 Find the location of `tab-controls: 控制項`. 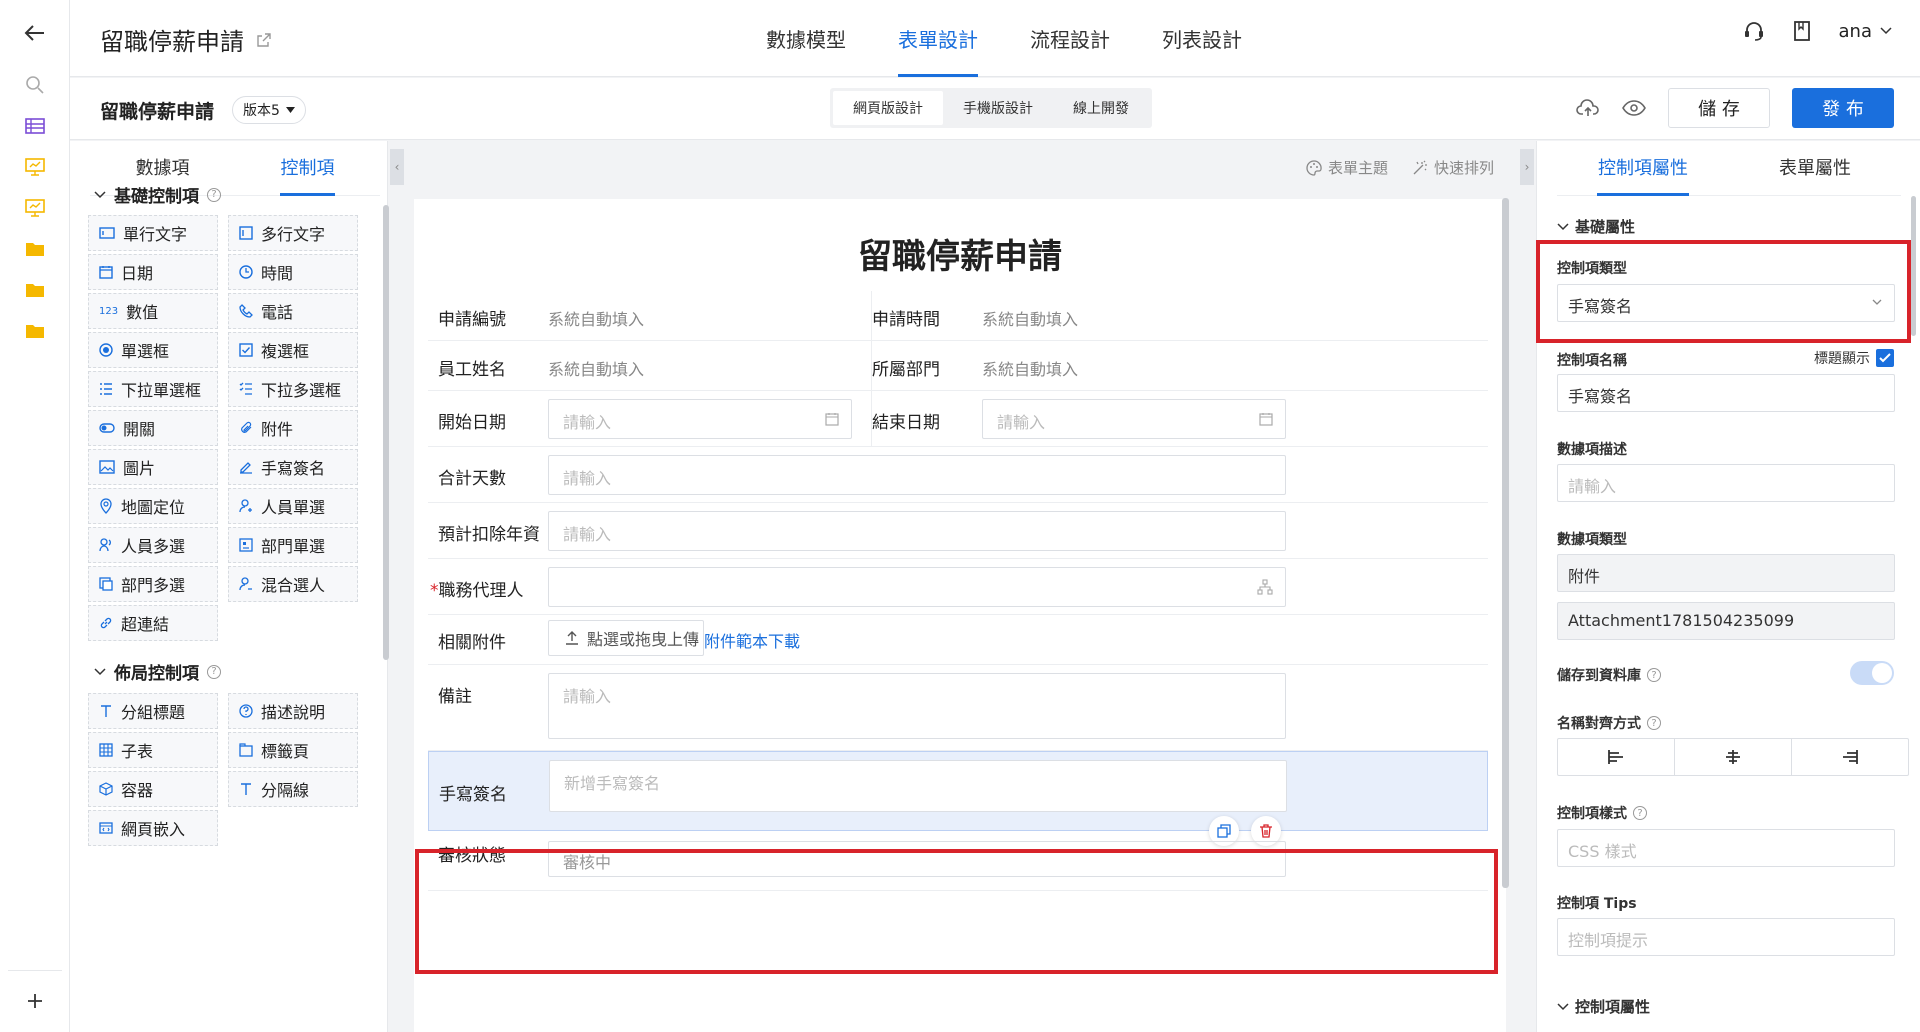

tab-controls: 控制項 is located at coordinates (307, 168).